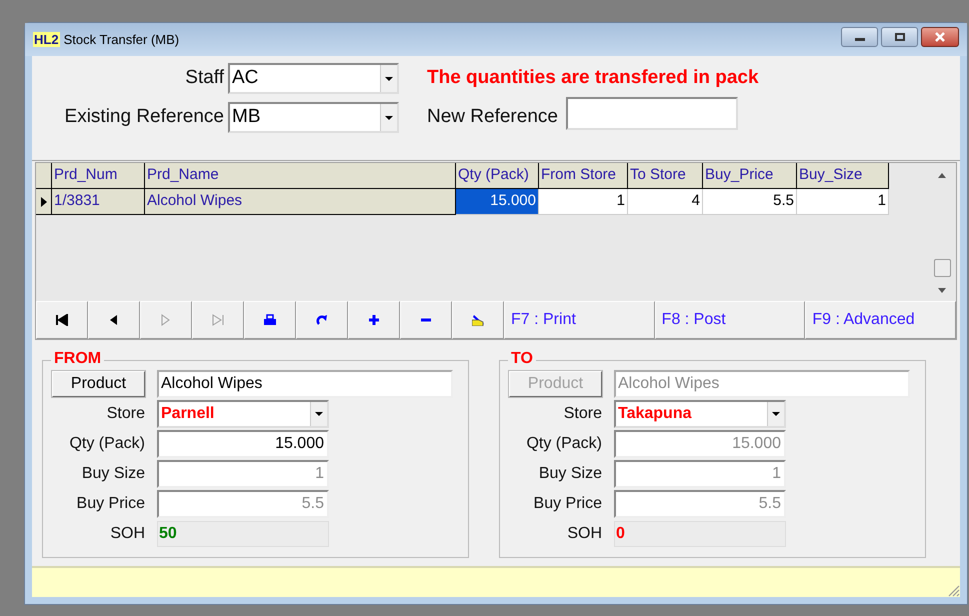 This screenshot has width=969, height=616. Describe the element at coordinates (899, 36) in the screenshot. I see `maximize-button` at that location.